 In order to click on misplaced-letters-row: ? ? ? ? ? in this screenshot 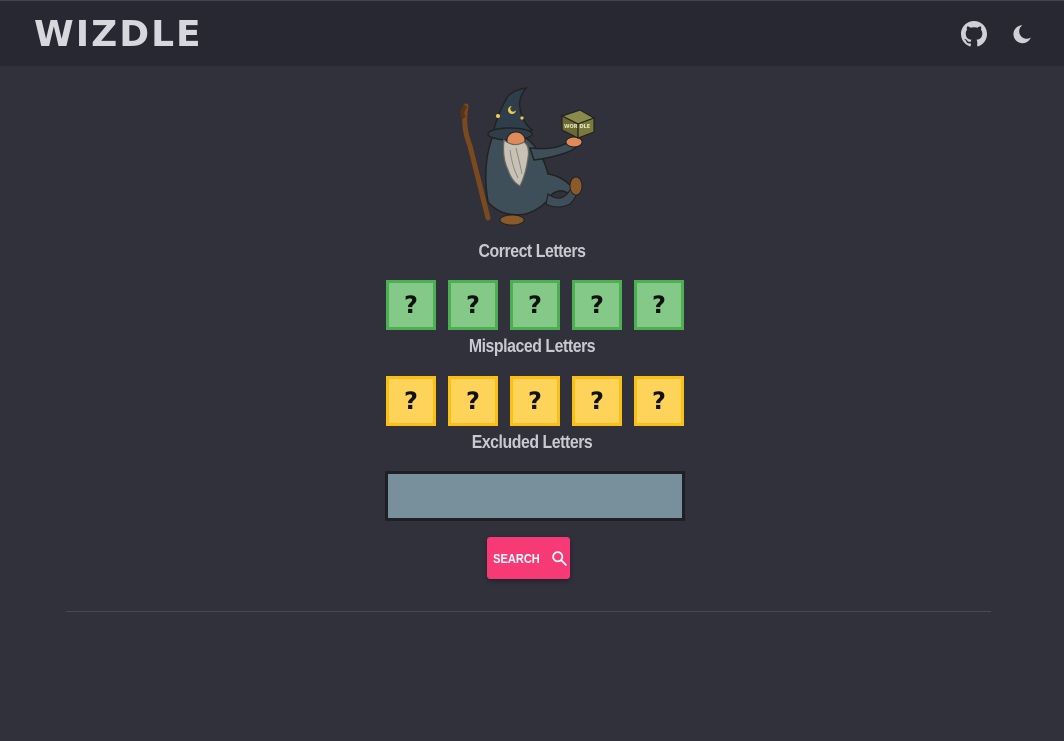, I will do `click(535, 401)`.